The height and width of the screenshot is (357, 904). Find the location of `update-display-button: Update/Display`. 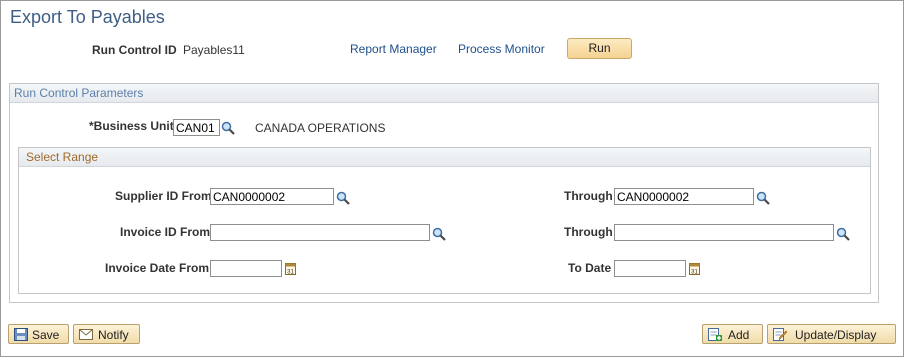

update-display-button: Update/Display is located at coordinates (831, 334).